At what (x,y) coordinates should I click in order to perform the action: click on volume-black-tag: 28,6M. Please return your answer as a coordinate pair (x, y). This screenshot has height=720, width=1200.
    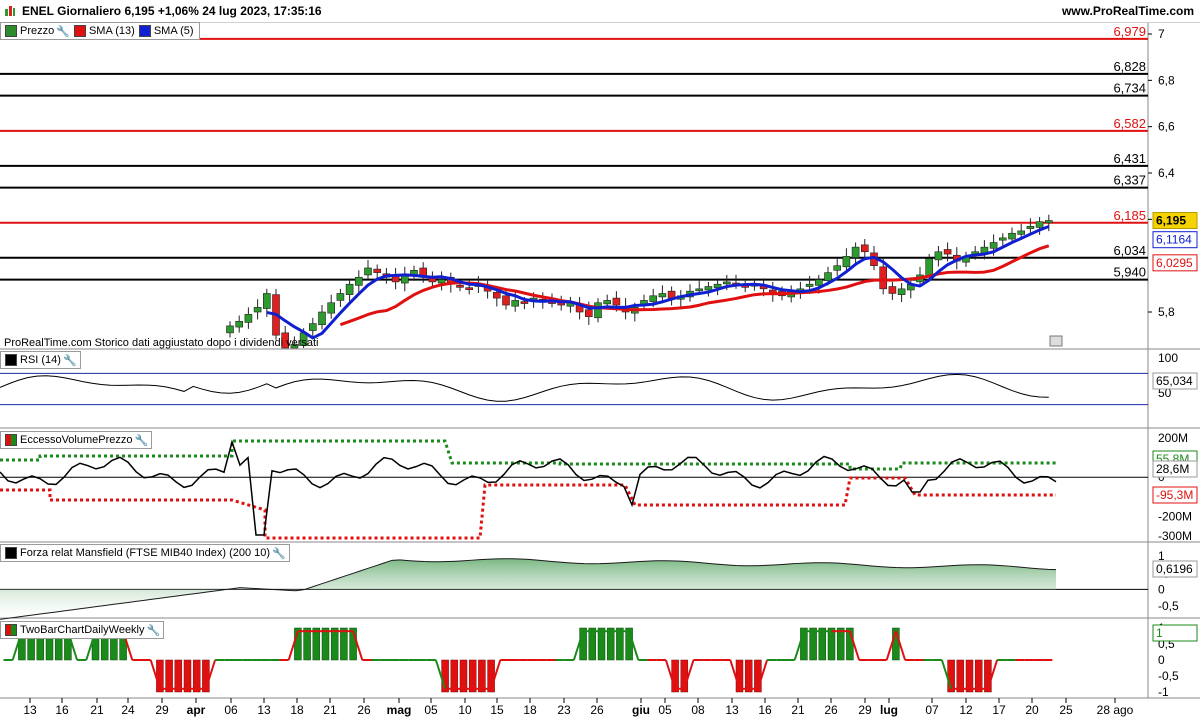
    Looking at the image, I should click on (1172, 469).